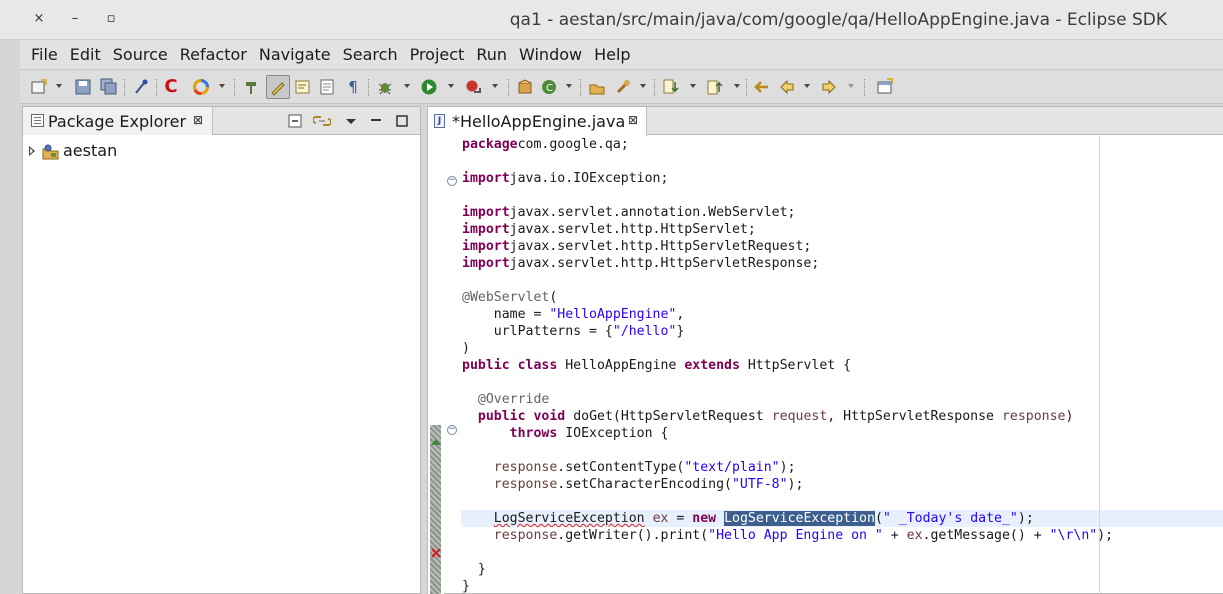 Image resolution: width=1223 pixels, height=594 pixels. Describe the element at coordinates (59, 86) in the screenshot. I see `new-dropdown` at that location.